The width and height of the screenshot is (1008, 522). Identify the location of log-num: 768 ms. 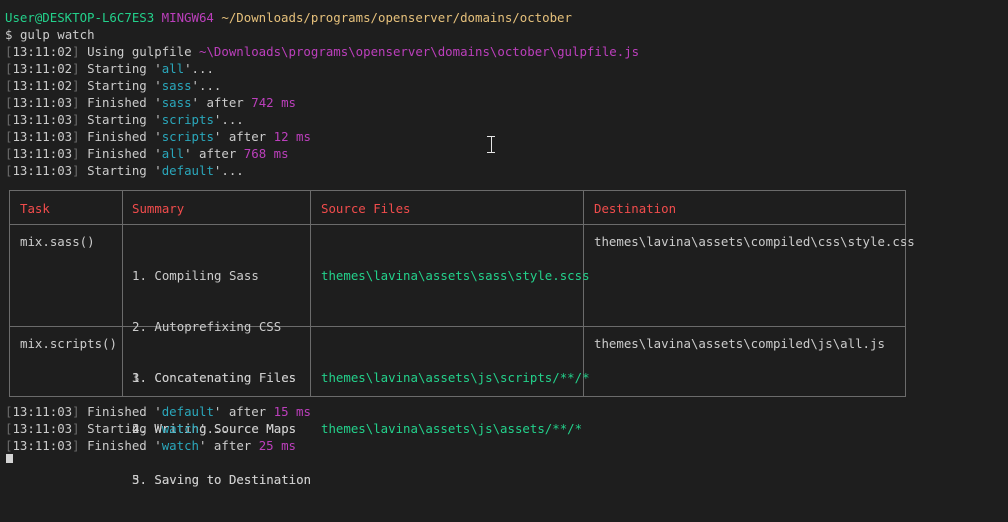
(266, 153).